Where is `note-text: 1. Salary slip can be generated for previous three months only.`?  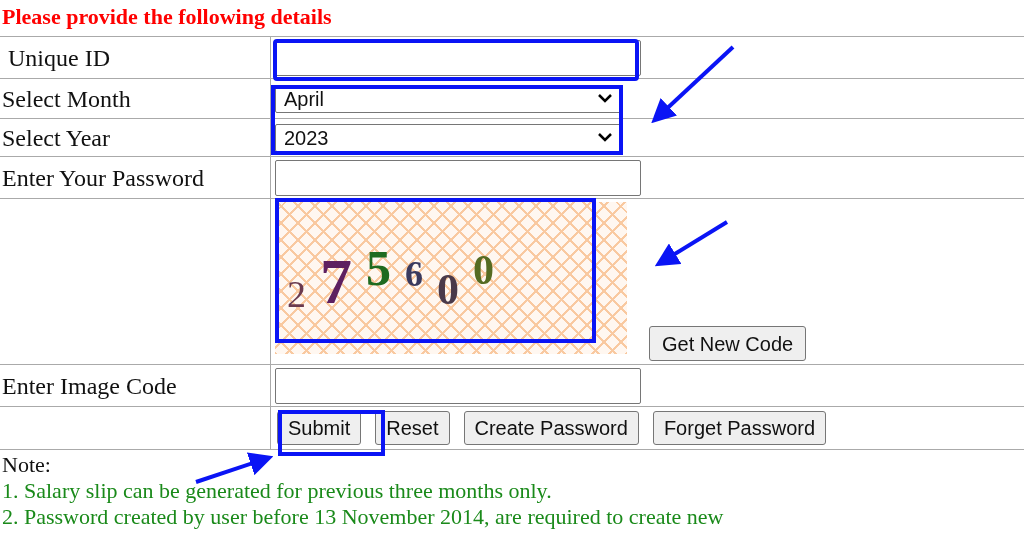
note-text: 1. Salary slip can be generated for previous three months only. is located at coordinates (277, 491).